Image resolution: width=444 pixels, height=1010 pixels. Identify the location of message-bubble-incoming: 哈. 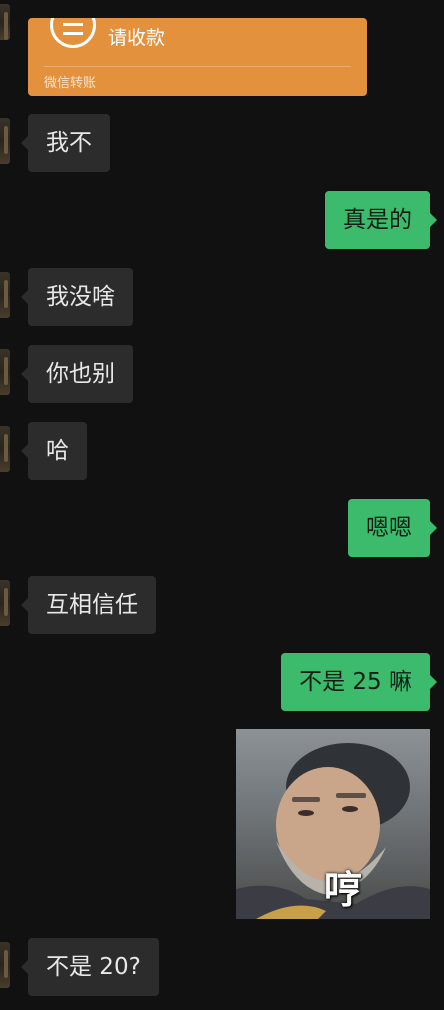
(54, 451).